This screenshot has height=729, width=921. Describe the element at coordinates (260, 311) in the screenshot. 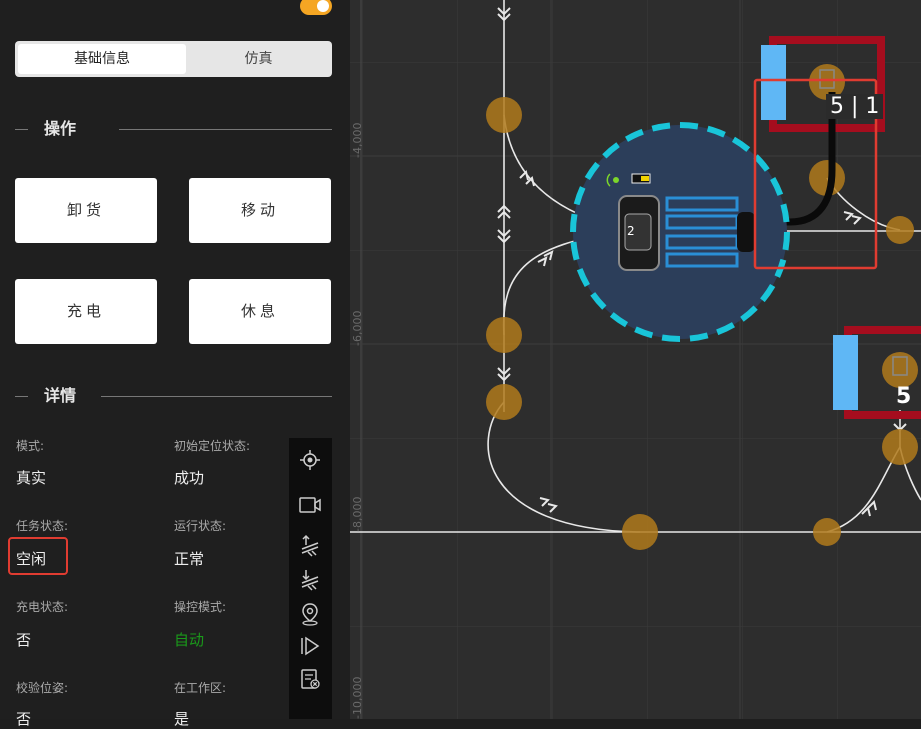

I see `rest-button: 休息` at that location.